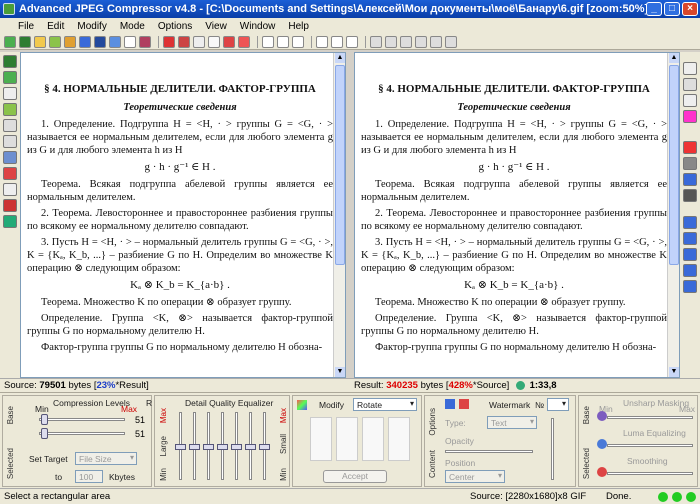 The image size is (700, 504). What do you see at coordinates (602, 416) in the screenshot?
I see `unsharp-icon` at bounding box center [602, 416].